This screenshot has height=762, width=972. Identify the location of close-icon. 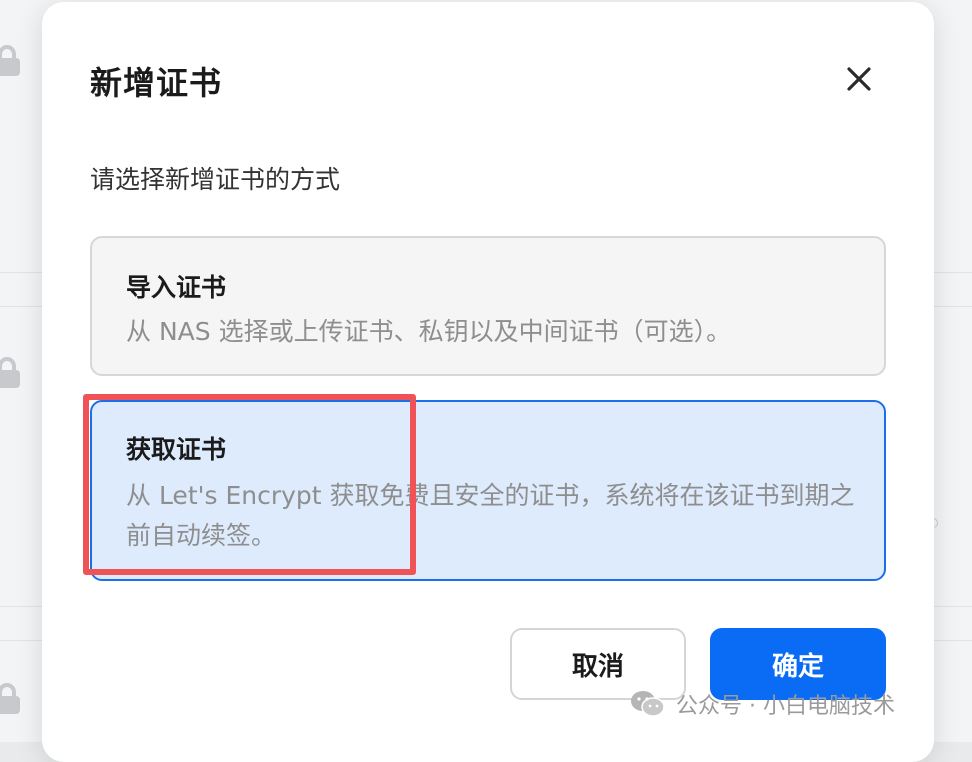
(859, 79).